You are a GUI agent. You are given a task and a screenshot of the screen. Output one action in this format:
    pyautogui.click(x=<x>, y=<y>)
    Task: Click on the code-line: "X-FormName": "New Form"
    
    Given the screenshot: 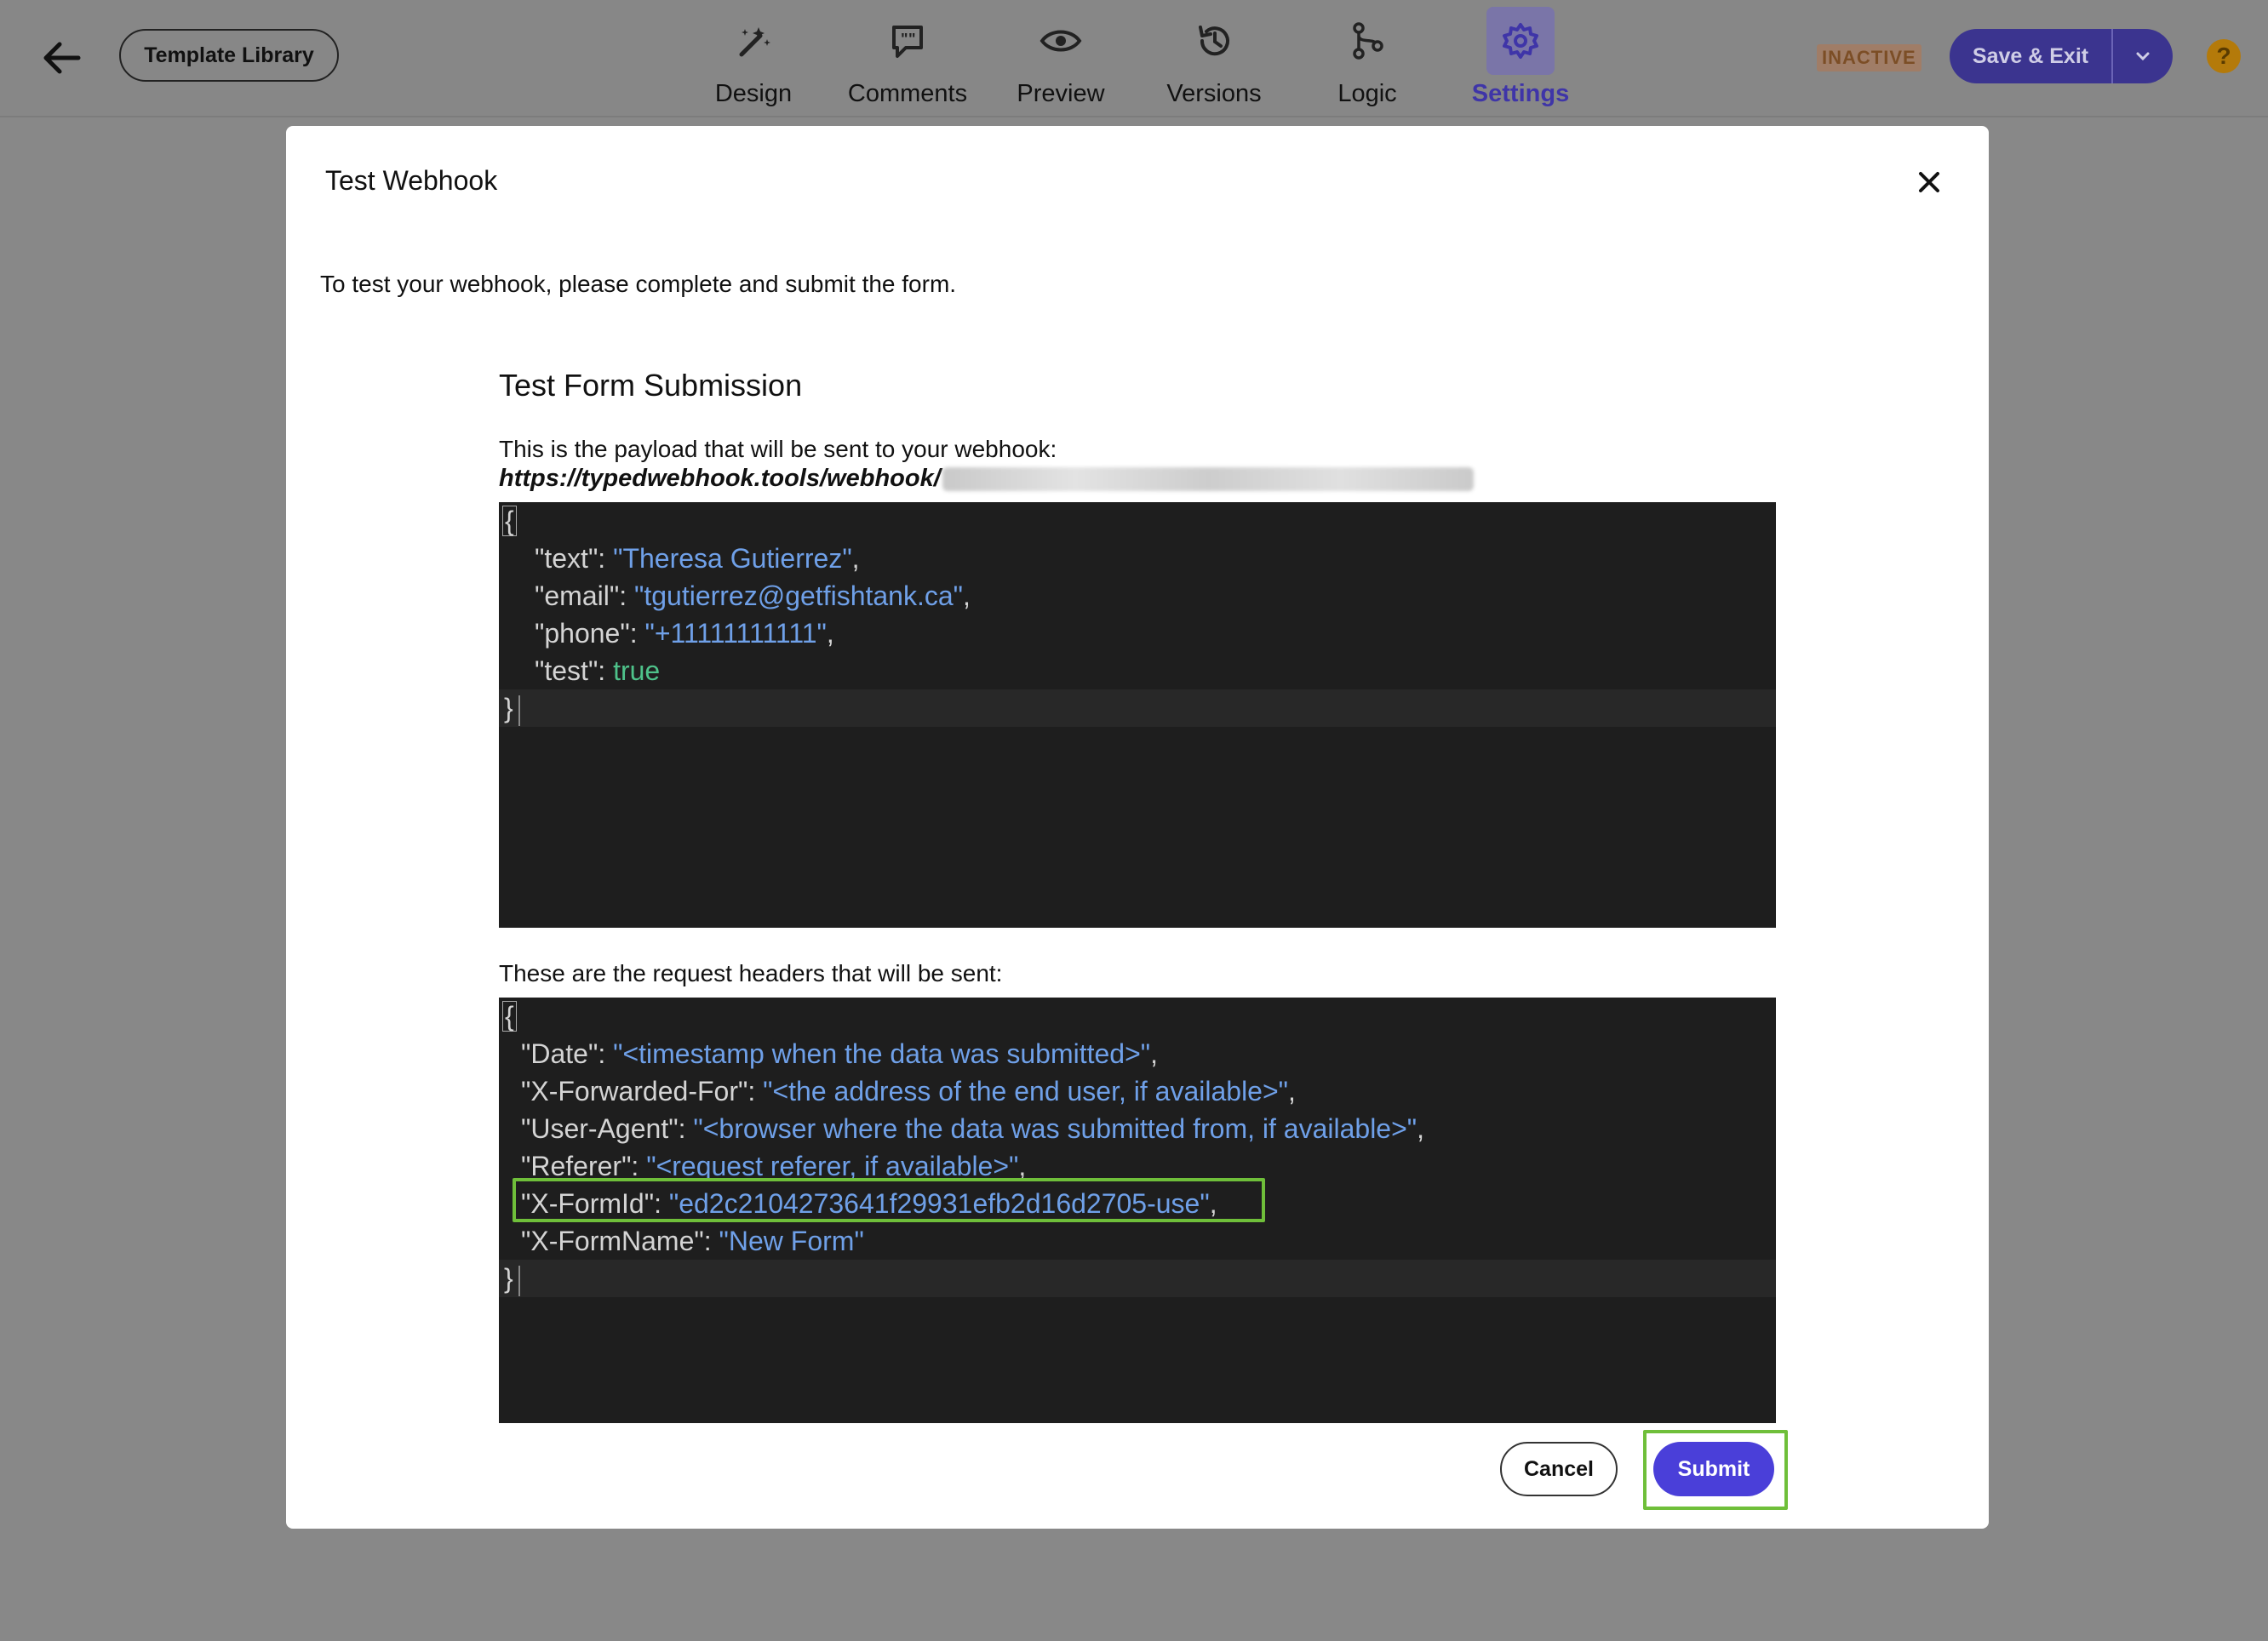 What is the action you would take?
    pyautogui.click(x=692, y=1241)
    